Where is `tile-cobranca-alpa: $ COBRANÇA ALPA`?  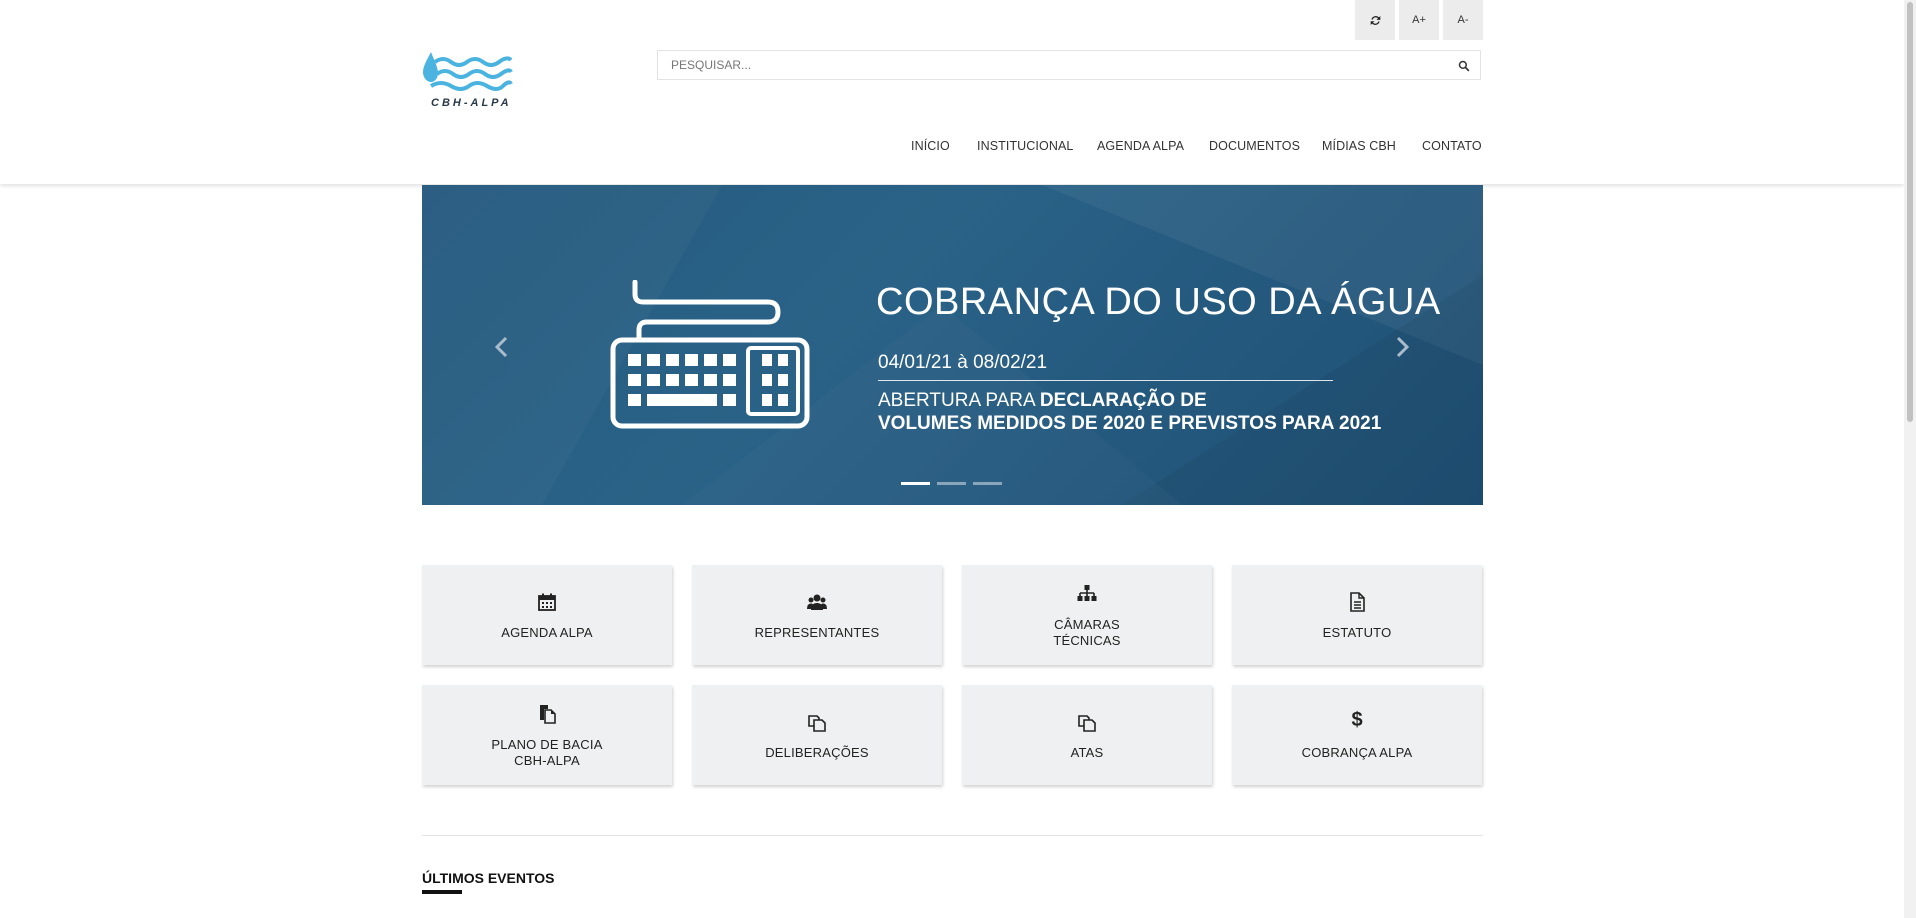
tile-cobranca-alpa: $ COBRANÇA ALPA is located at coordinates (1357, 735).